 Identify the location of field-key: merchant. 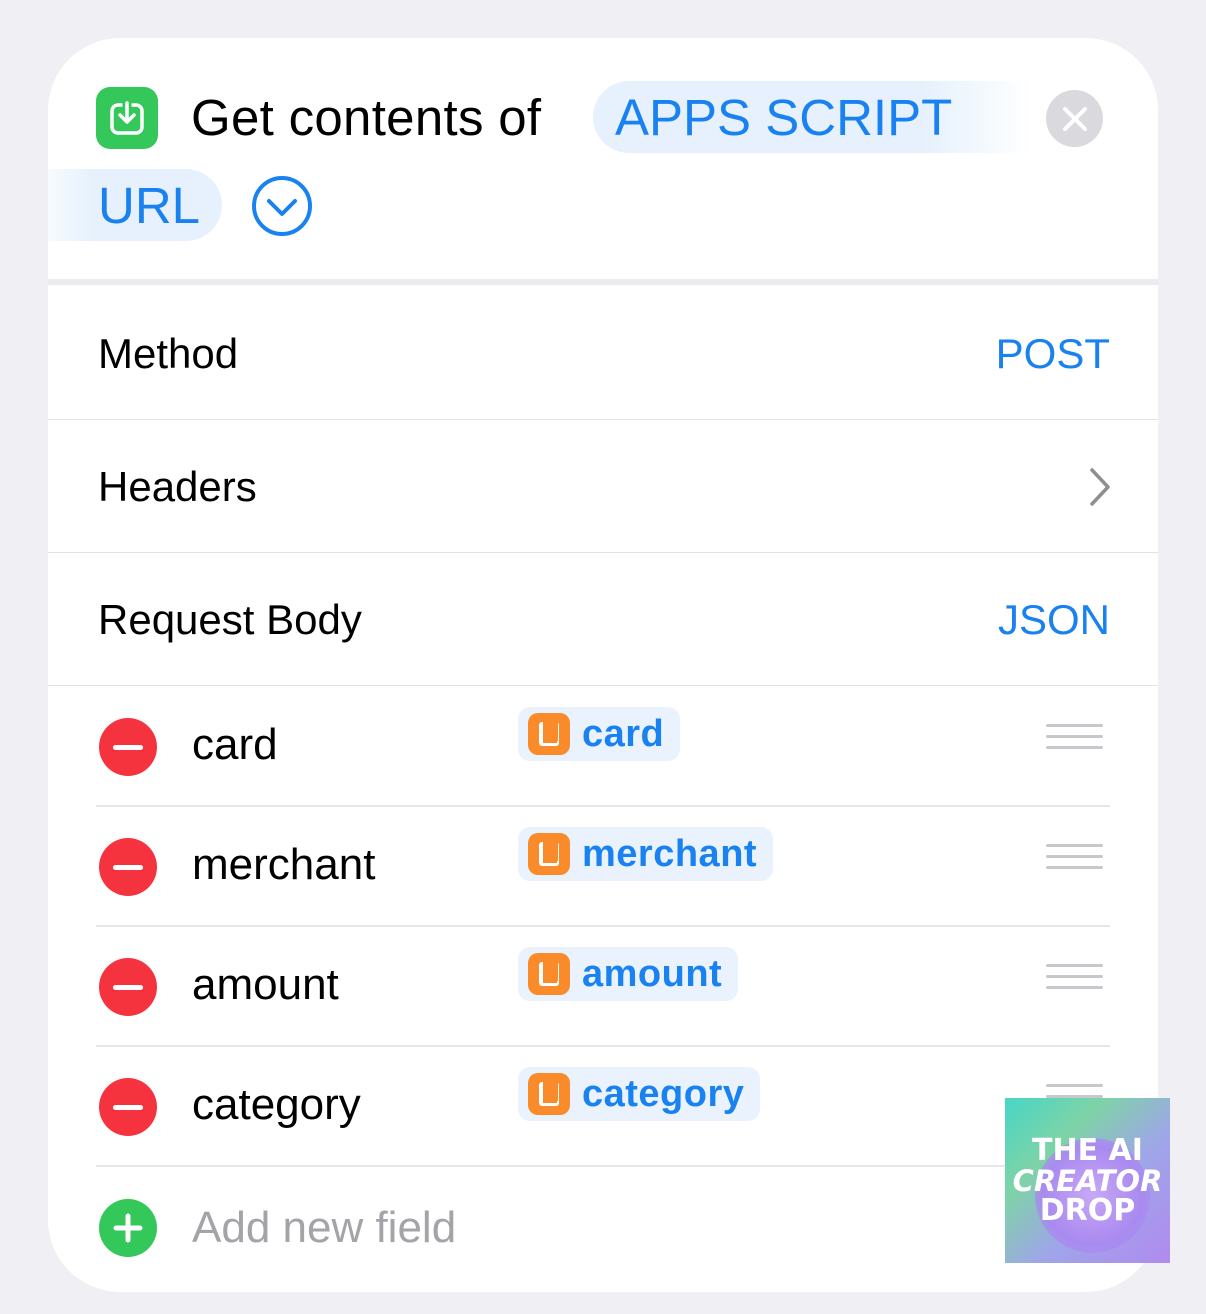
(283, 865).